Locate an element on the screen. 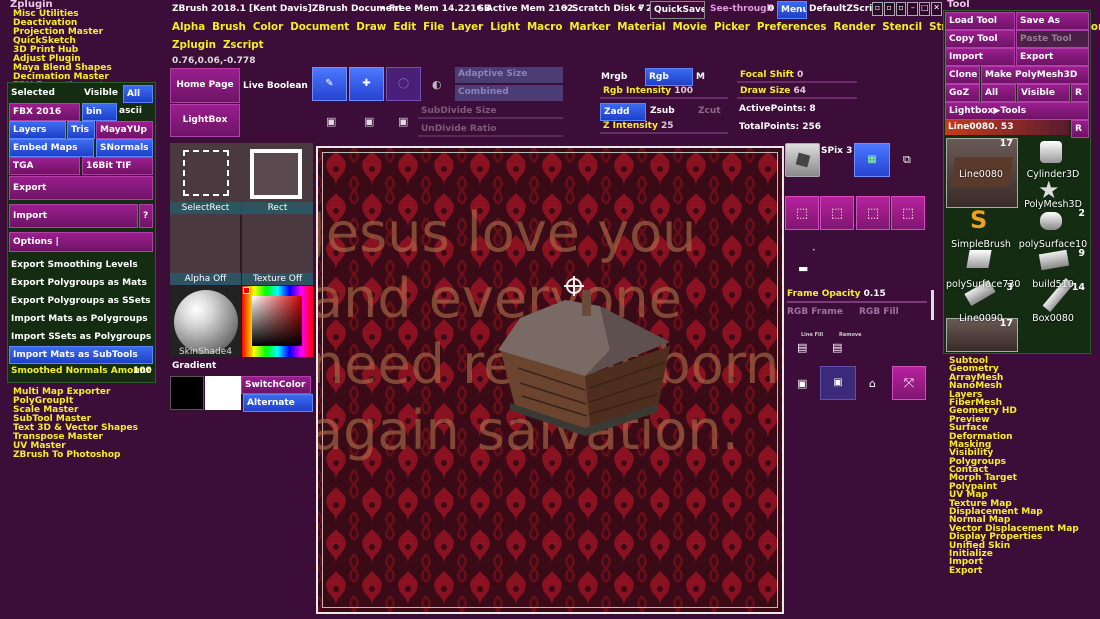 The height and width of the screenshot is (619, 1100). rotate-icon: ▣ is located at coordinates (369, 121).